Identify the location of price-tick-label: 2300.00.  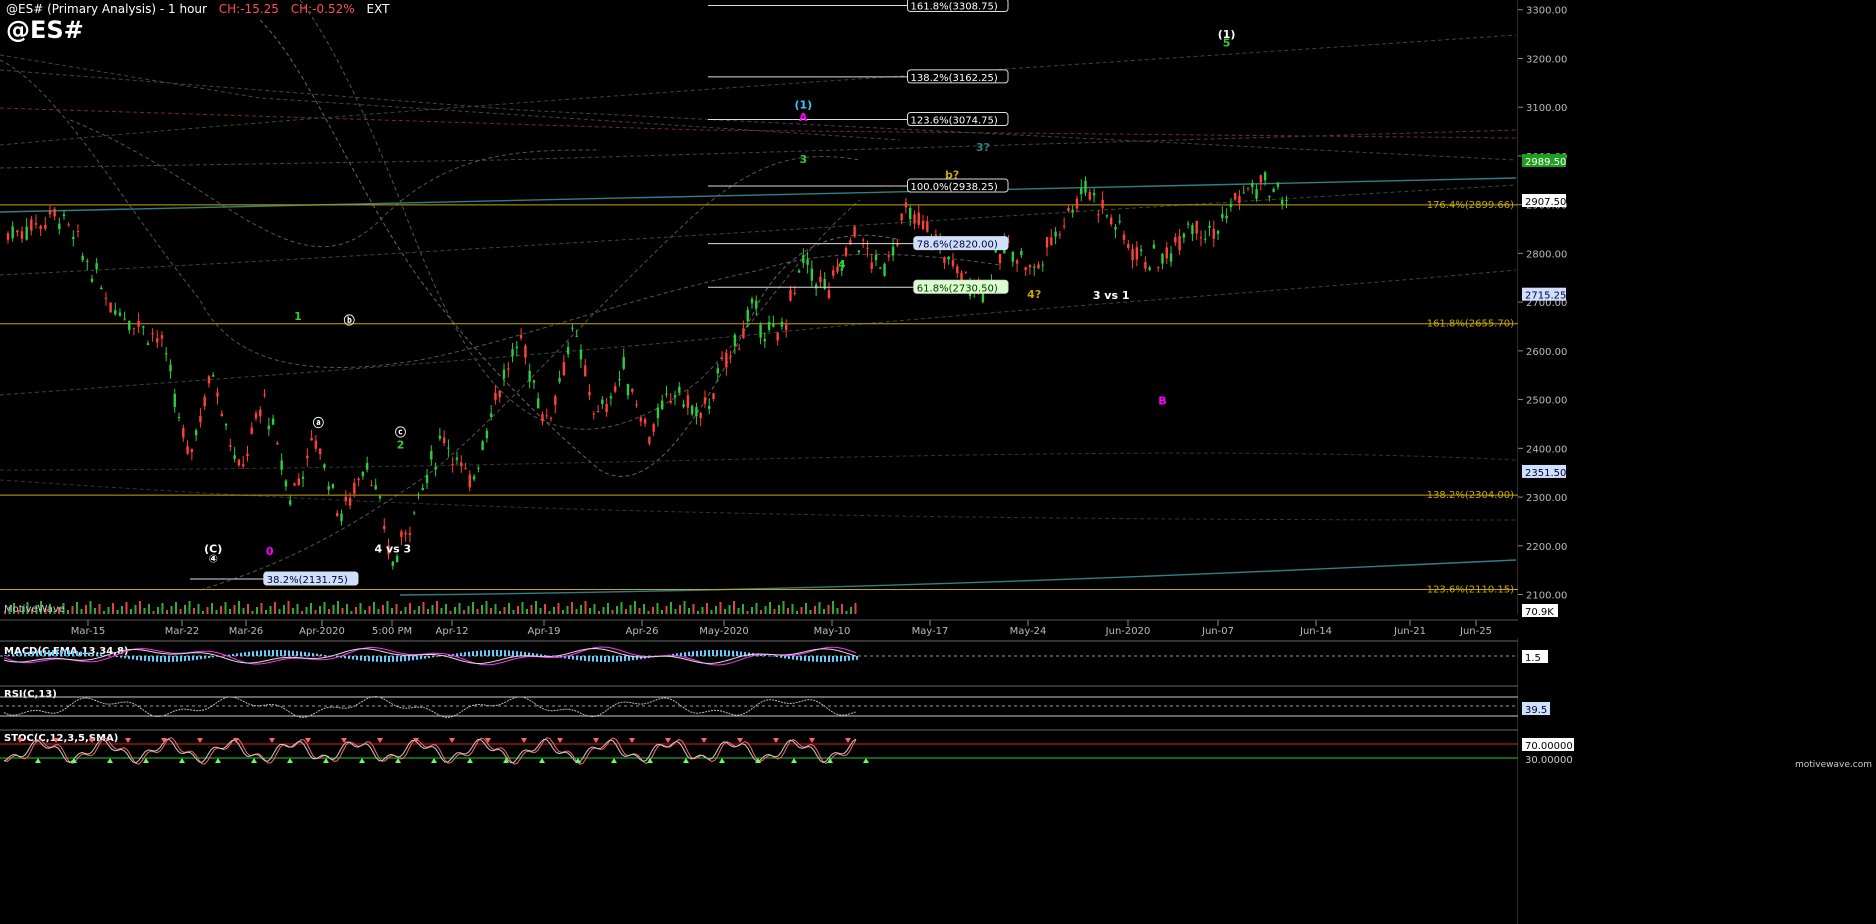
(1546, 498).